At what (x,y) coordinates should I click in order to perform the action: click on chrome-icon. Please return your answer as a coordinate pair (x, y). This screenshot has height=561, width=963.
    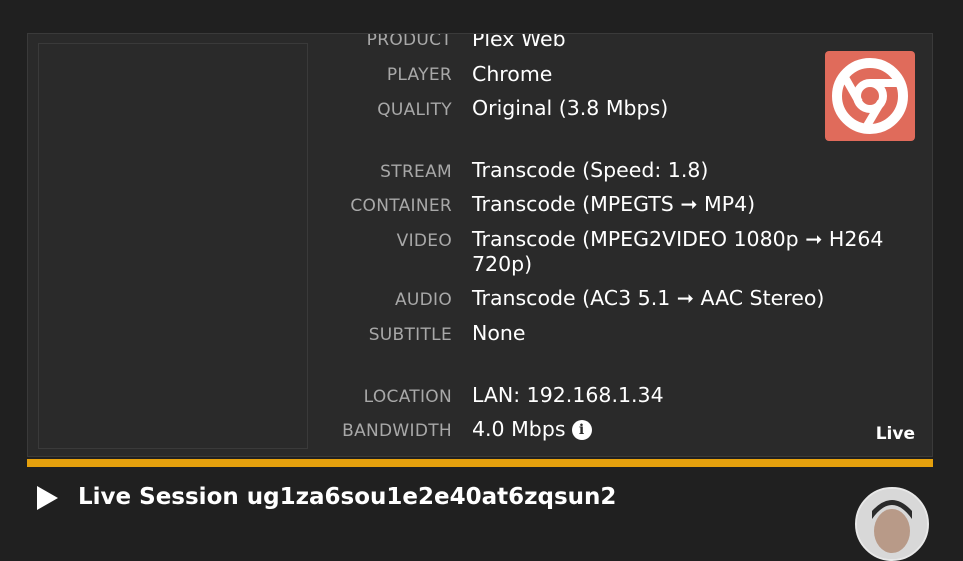
    Looking at the image, I should click on (870, 96).